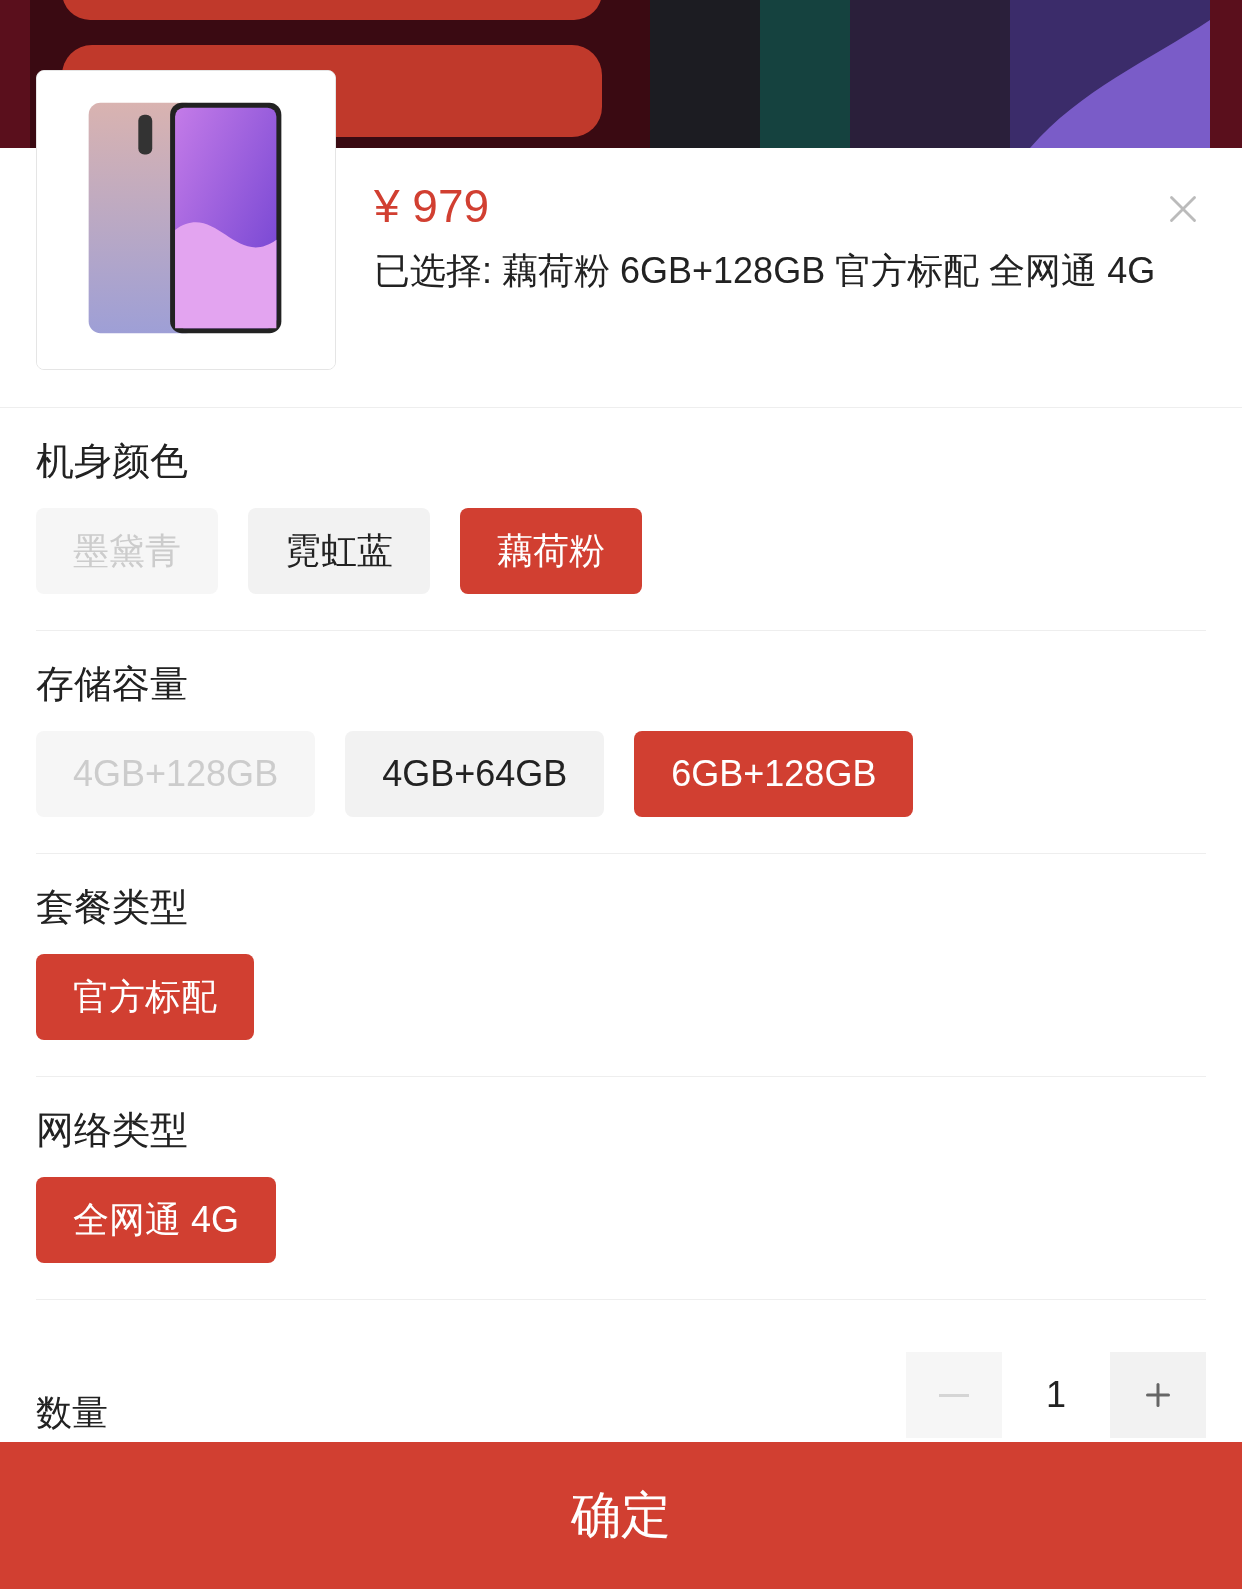 The height and width of the screenshot is (1589, 1242). Describe the element at coordinates (145, 997) in the screenshot. I see `option-chip: 官方标配` at that location.